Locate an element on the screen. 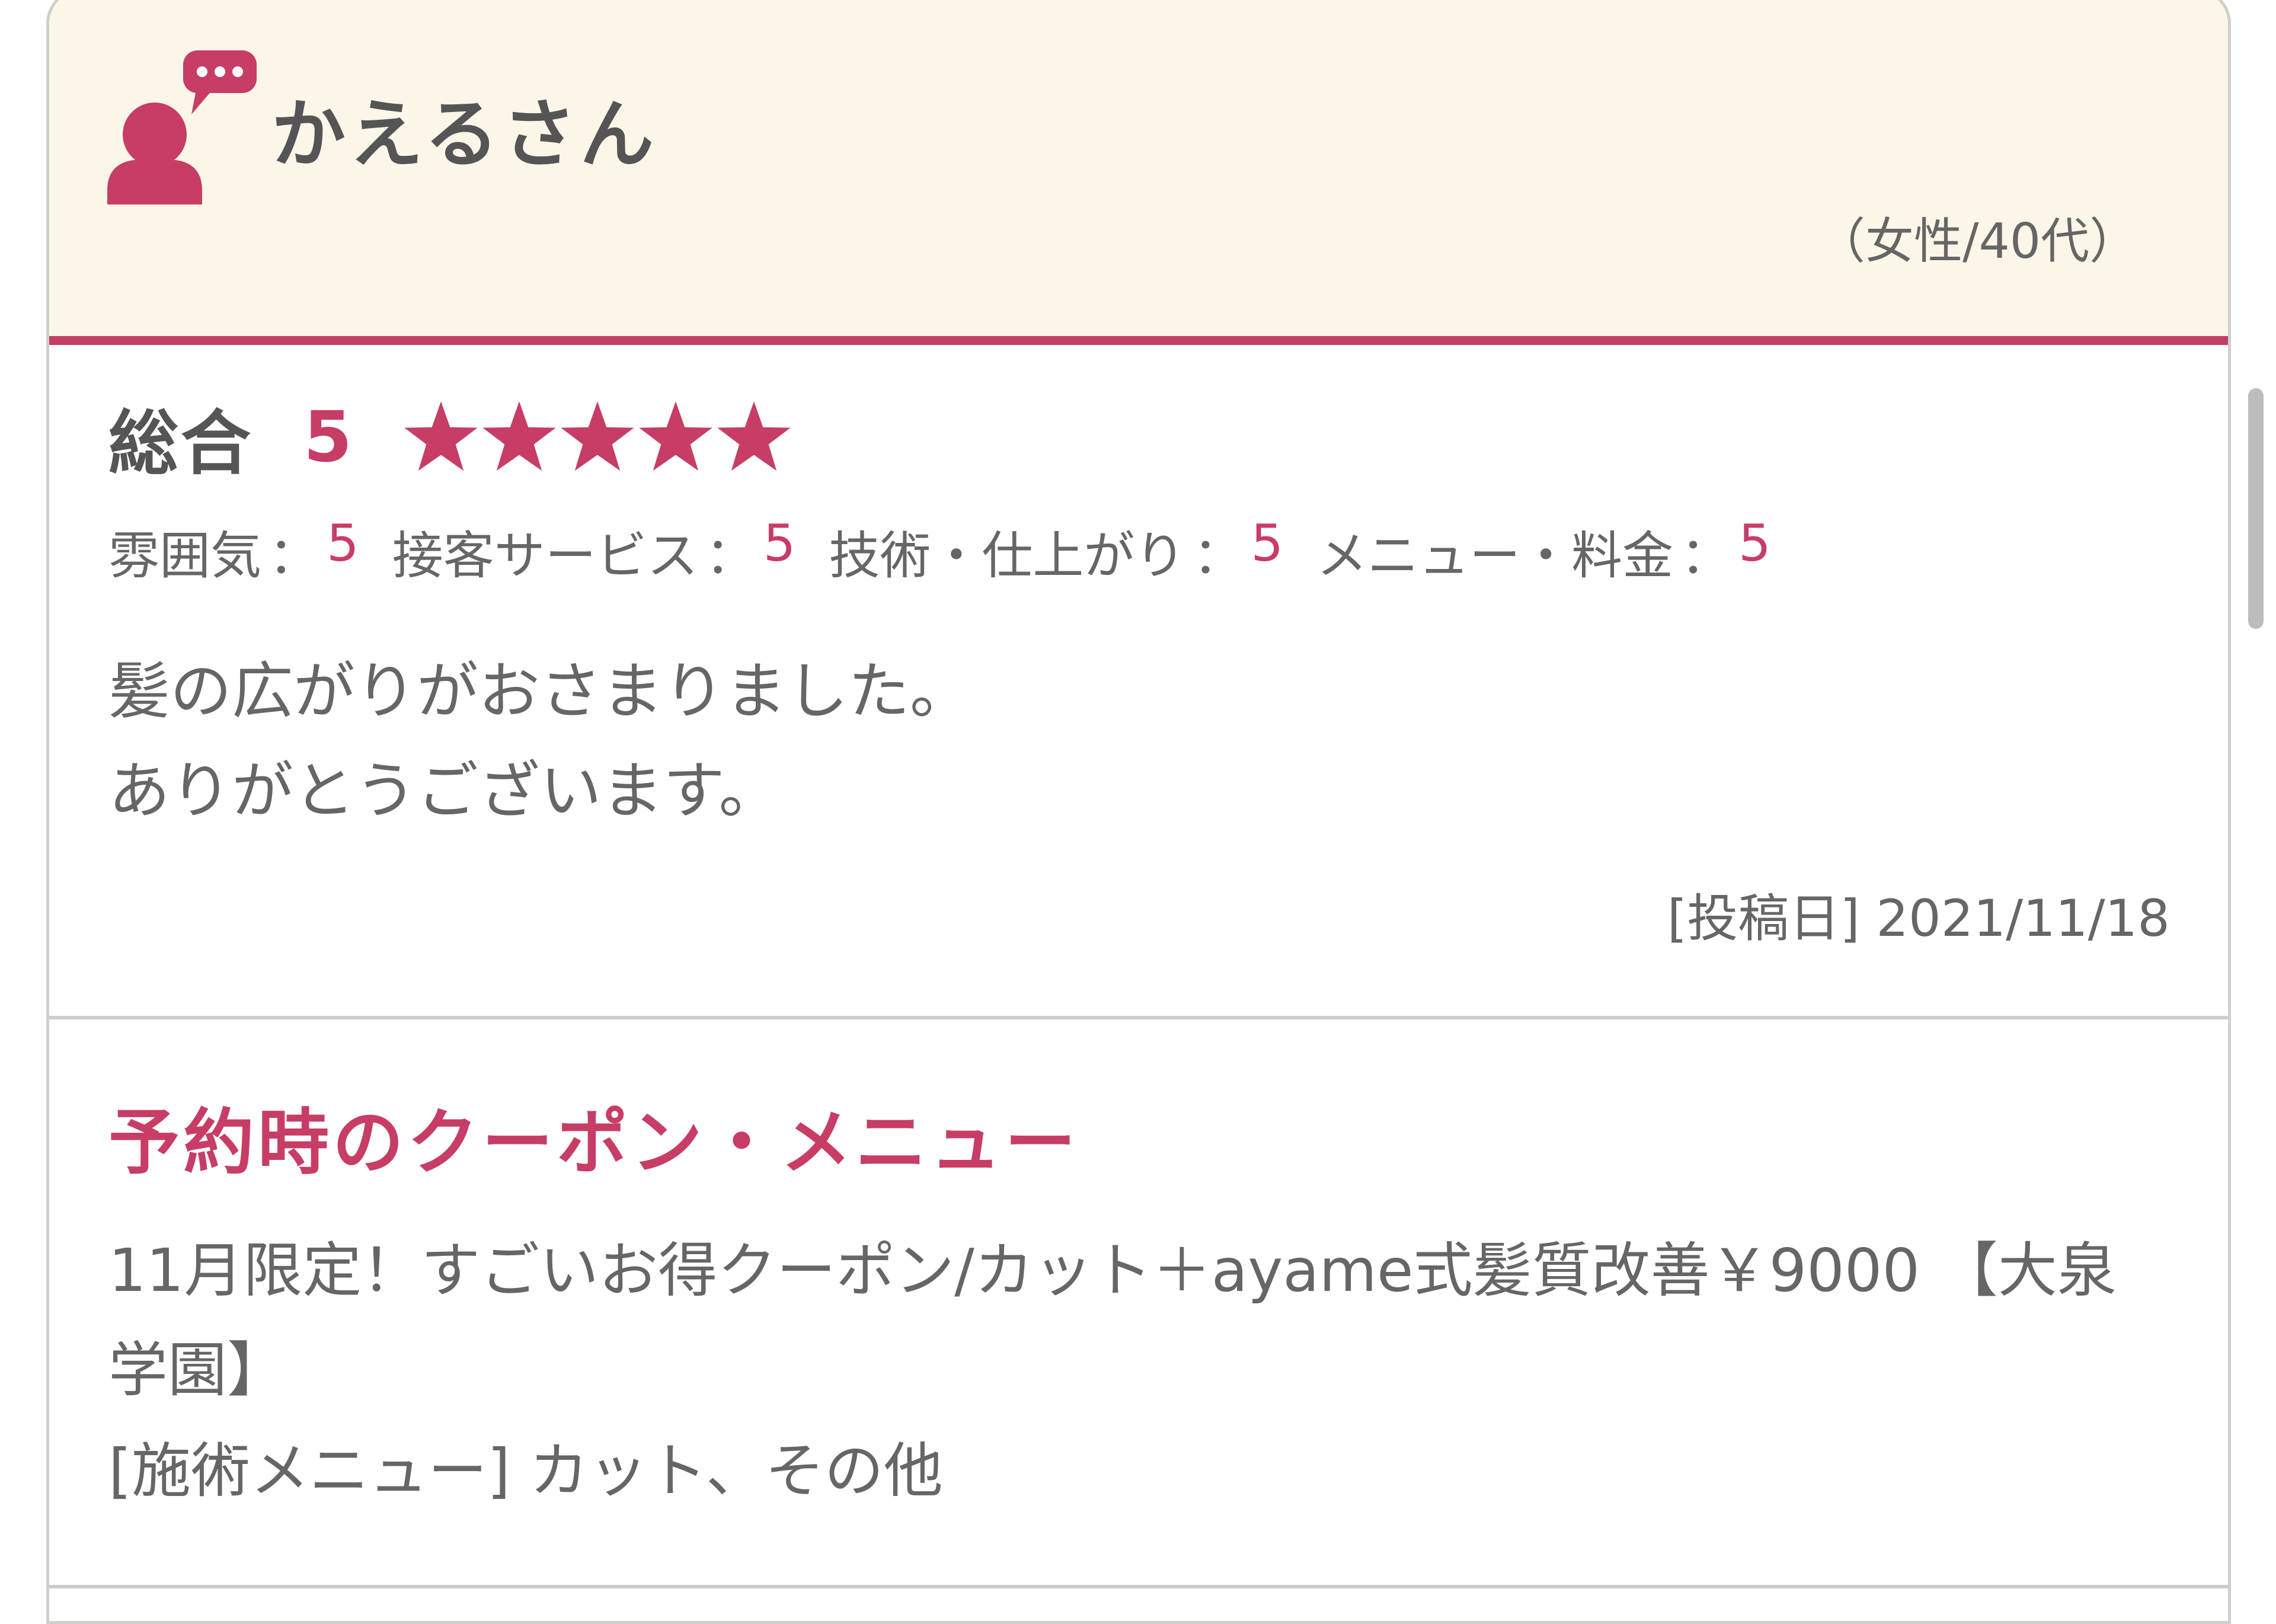 The height and width of the screenshot is (1624, 2276). subrating-menu-price: メニュー・料金 ： 5 is located at coordinates (1543, 551).